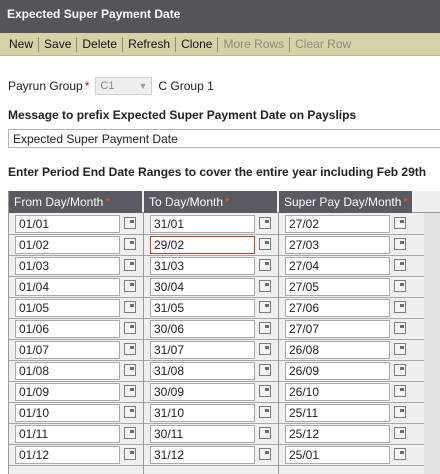  What do you see at coordinates (67, 287) in the screenshot?
I see `from-date-input: 01/04` at bounding box center [67, 287].